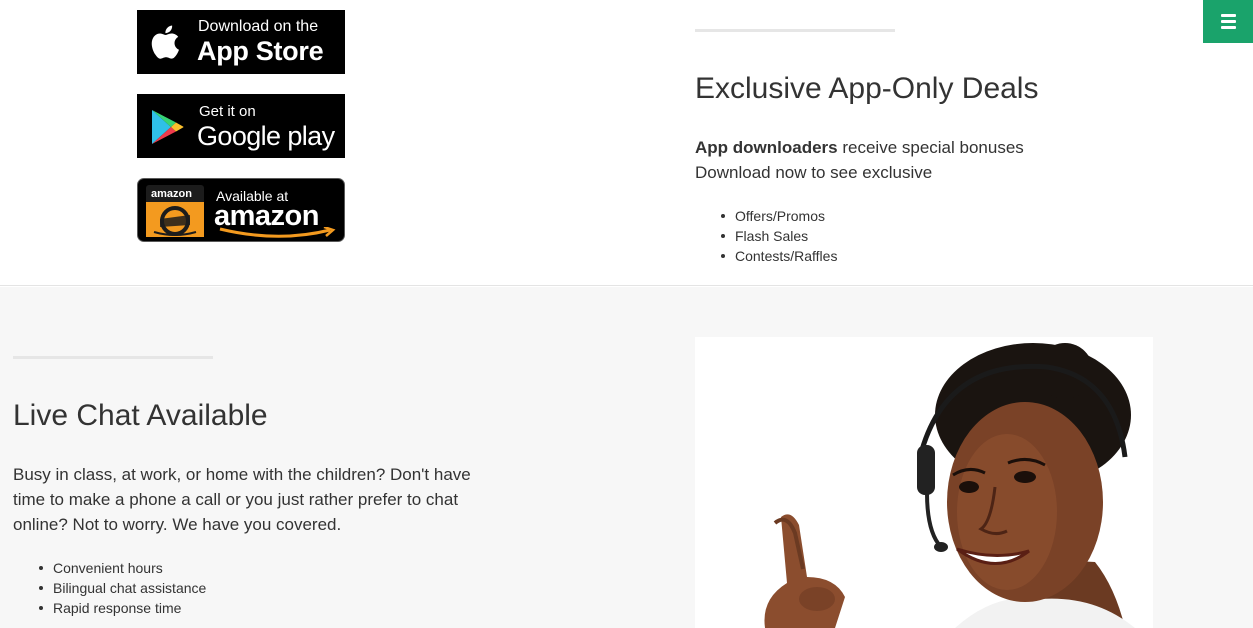  I want to click on deals-intro-bold: App downloaders, so click(766, 147).